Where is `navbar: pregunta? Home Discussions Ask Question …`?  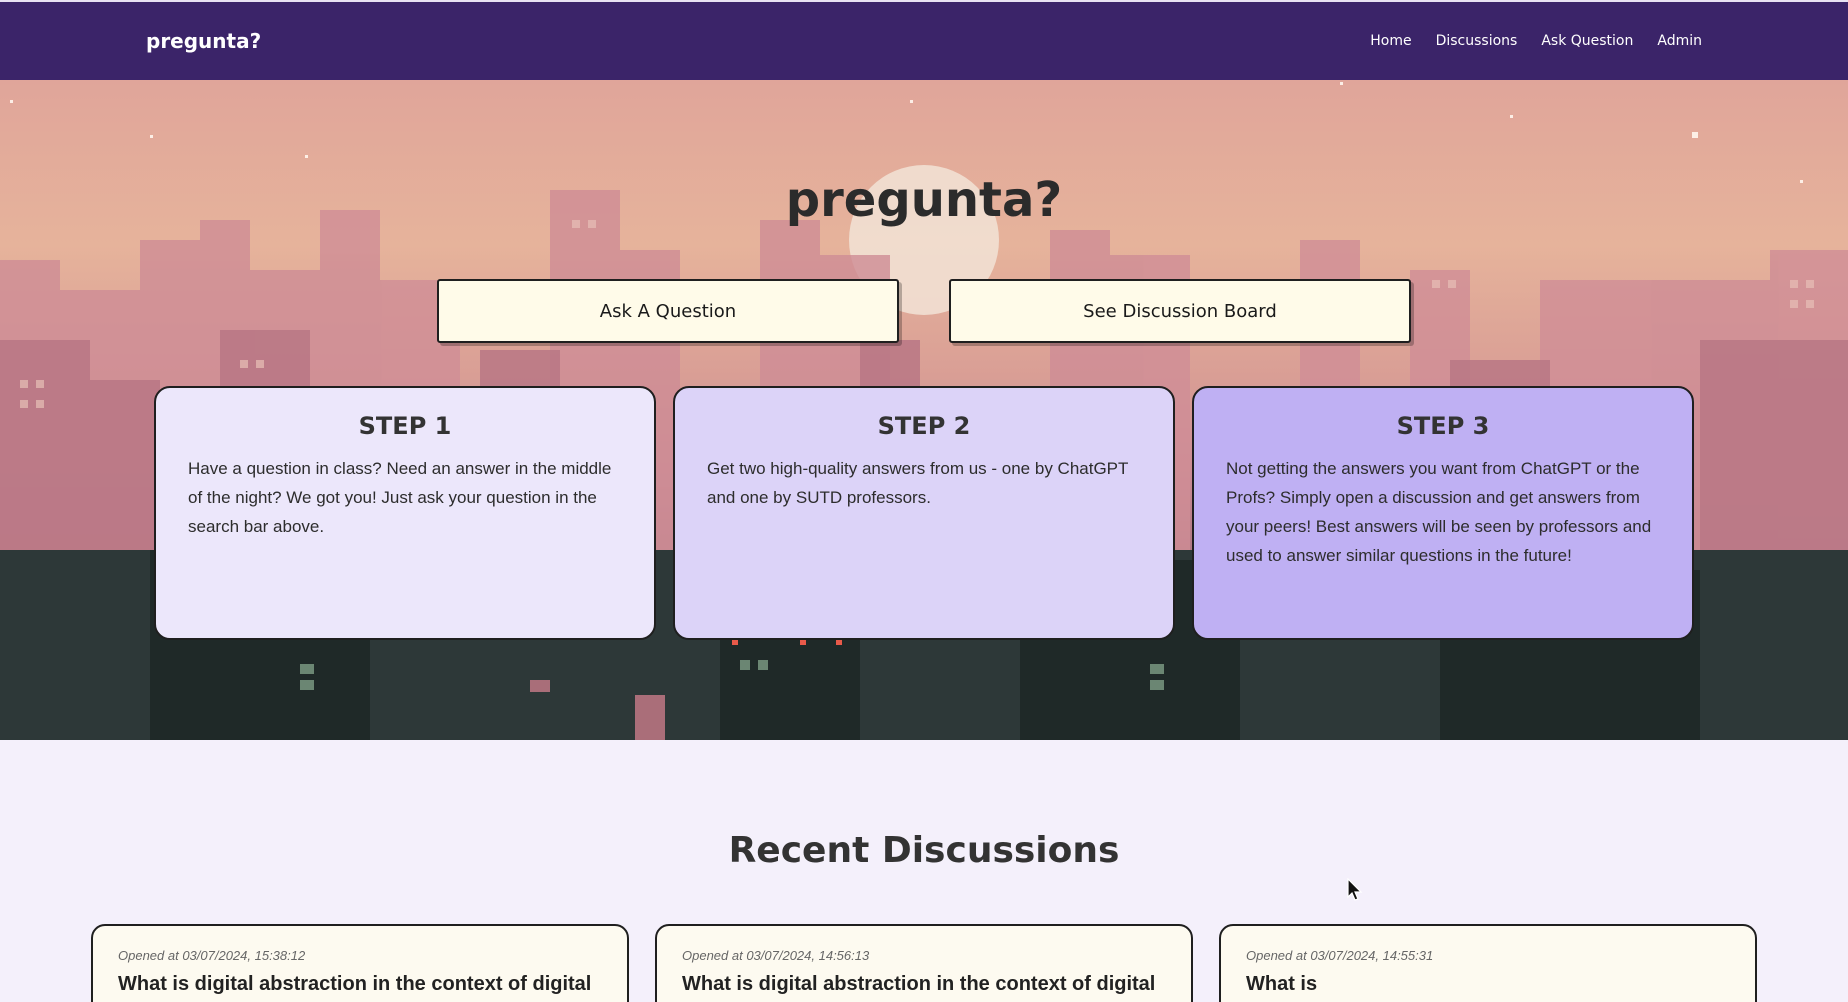
navbar: pregunta? Home Discussions Ask Question … is located at coordinates (924, 40).